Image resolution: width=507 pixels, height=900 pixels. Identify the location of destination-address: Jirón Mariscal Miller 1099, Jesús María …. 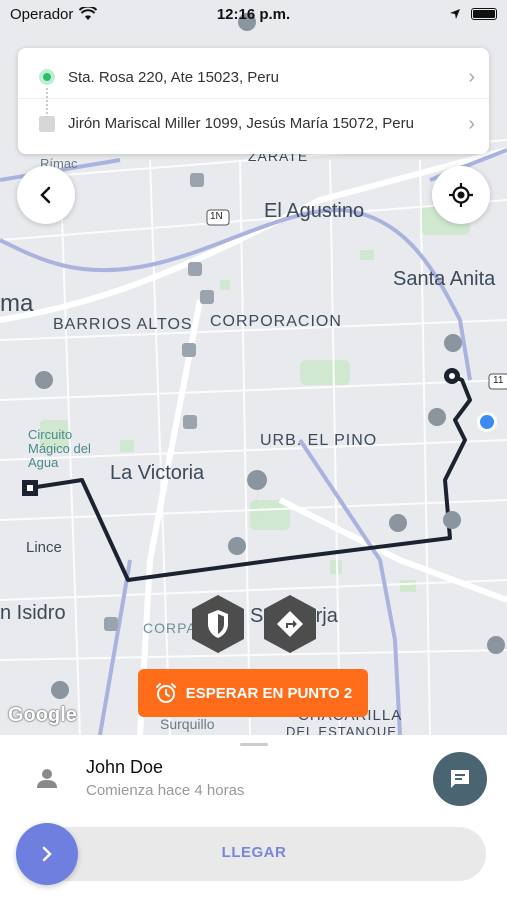
(241, 123).